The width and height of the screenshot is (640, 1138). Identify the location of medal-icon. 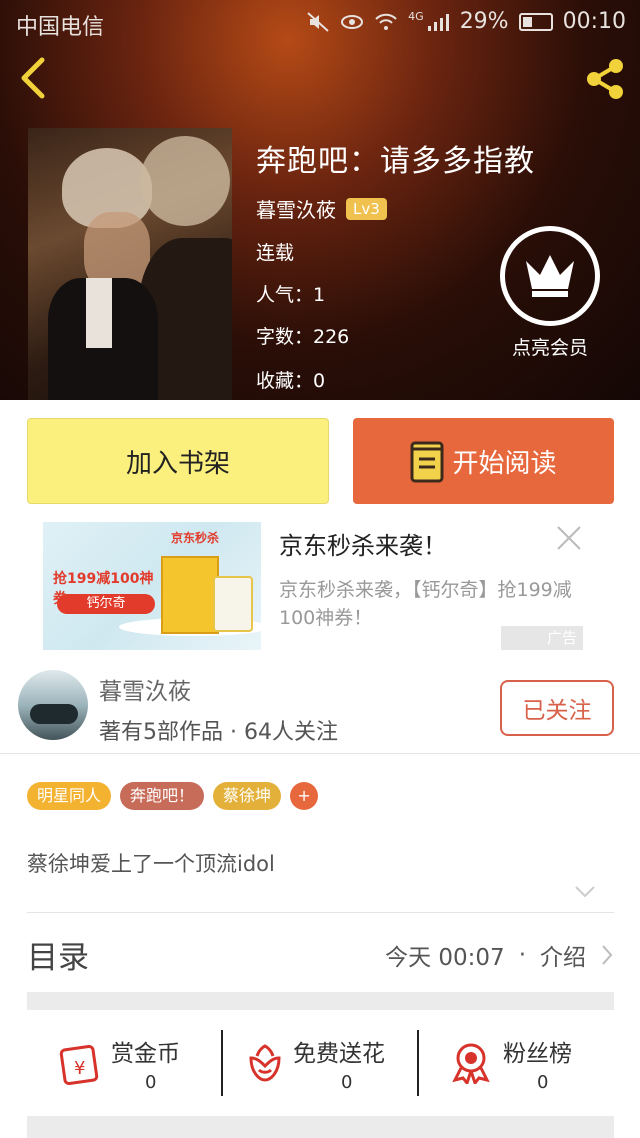
(471, 1063).